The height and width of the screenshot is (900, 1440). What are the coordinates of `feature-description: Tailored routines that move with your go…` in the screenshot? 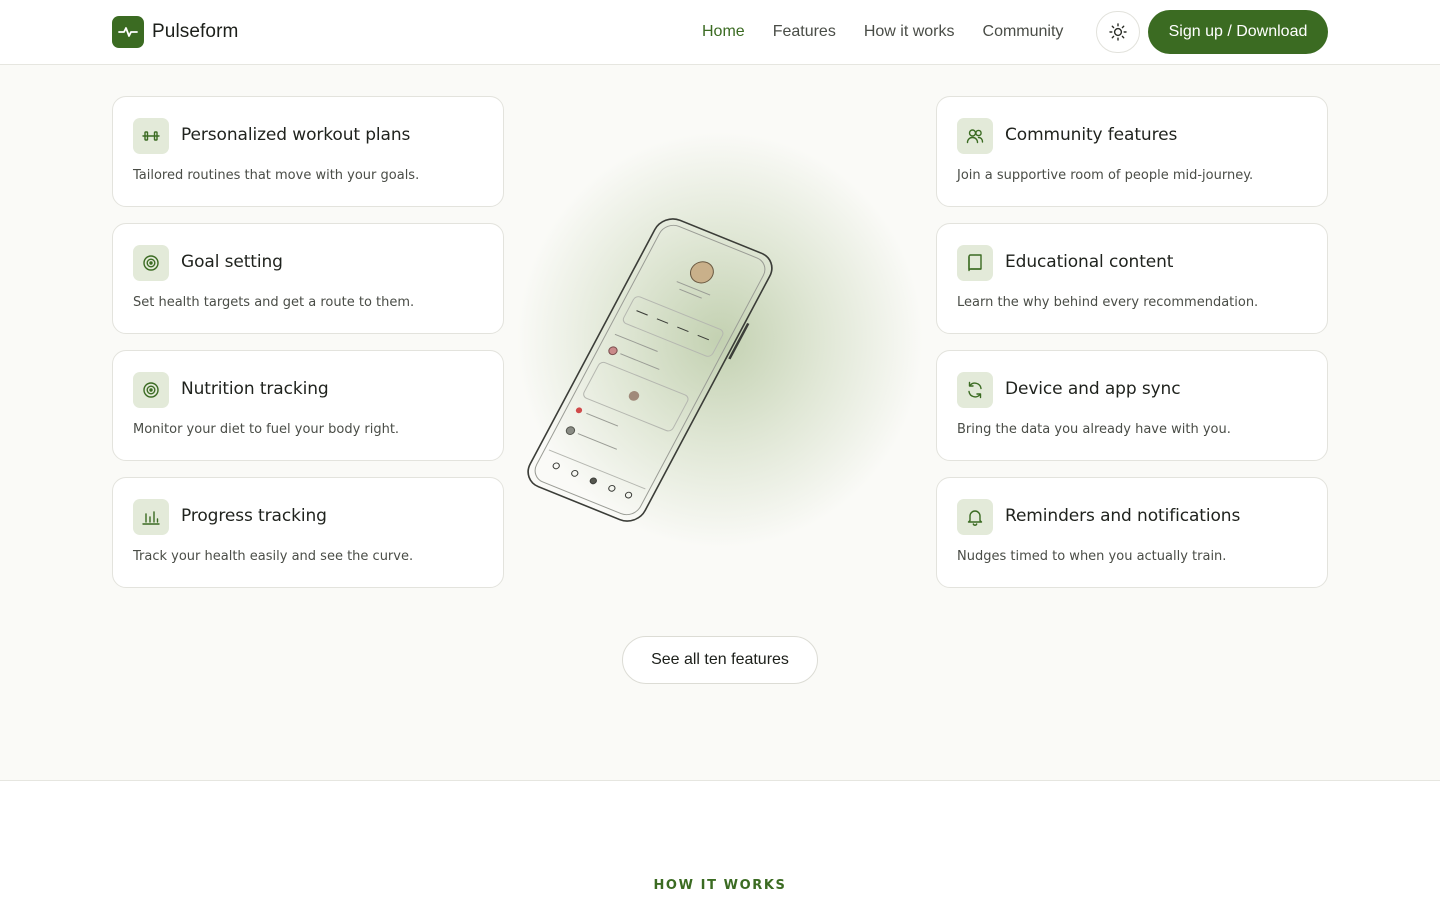 It's located at (276, 175).